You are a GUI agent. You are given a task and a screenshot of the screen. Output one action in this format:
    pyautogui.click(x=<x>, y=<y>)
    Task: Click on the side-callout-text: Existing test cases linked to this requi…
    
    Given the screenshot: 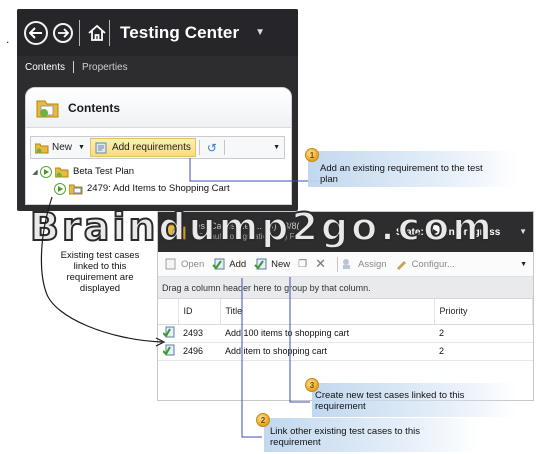 What is the action you would take?
    pyautogui.click(x=100, y=272)
    